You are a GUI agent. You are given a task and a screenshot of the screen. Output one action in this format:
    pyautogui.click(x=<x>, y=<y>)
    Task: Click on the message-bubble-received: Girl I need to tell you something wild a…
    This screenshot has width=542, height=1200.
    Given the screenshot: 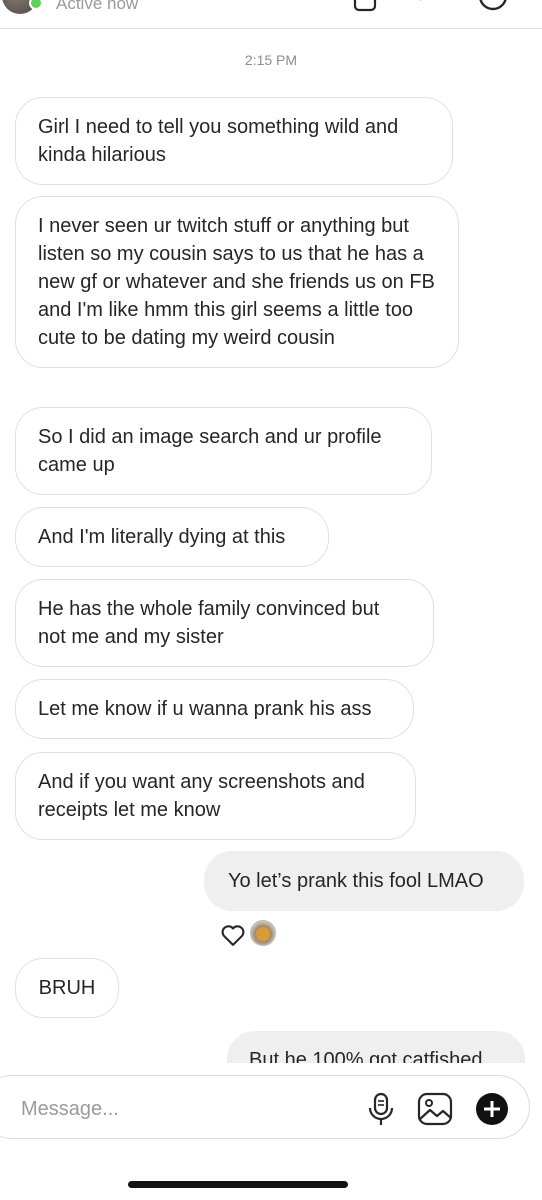 What is the action you would take?
    pyautogui.click(x=234, y=141)
    